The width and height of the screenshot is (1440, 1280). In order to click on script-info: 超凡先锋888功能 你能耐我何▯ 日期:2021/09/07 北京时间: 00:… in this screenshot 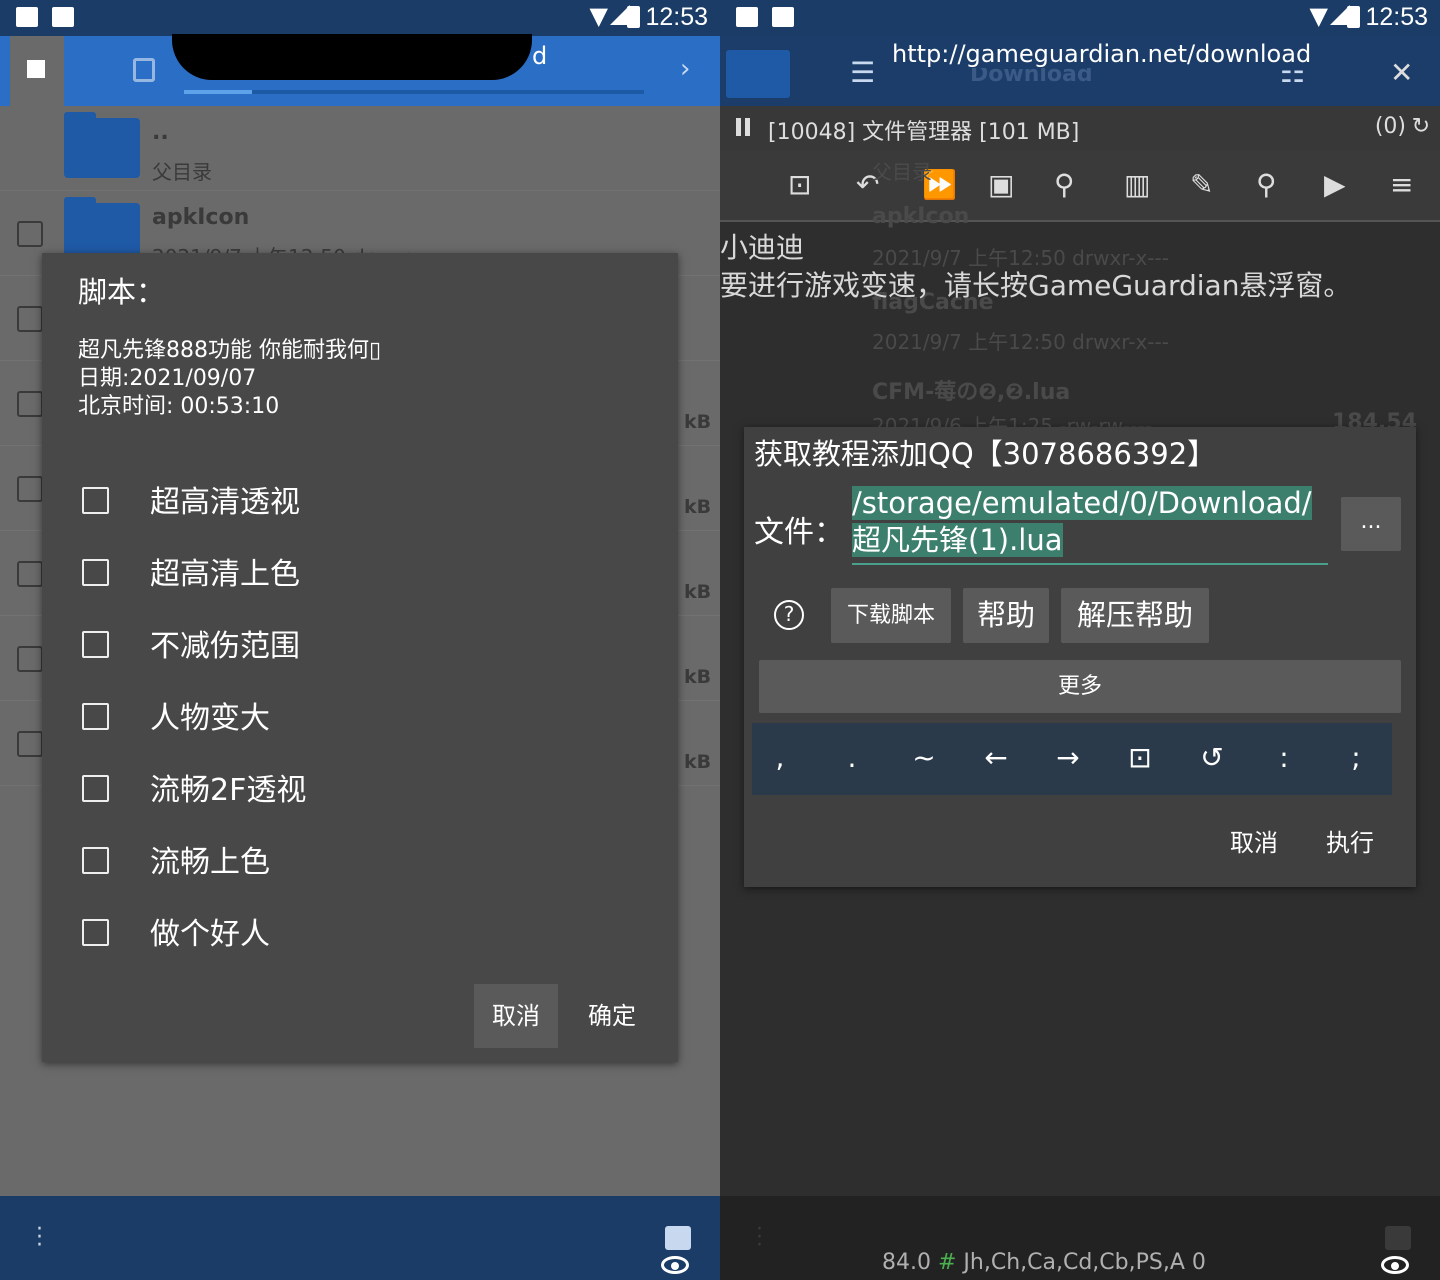, I will do `click(230, 378)`.